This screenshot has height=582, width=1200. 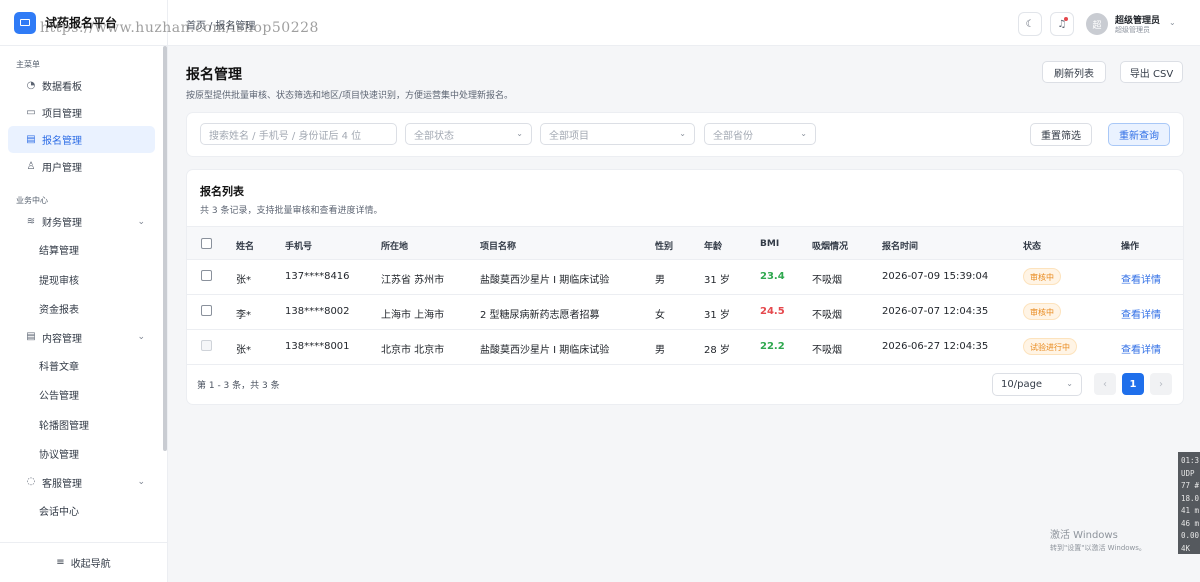 What do you see at coordinates (468, 134) in the screenshot?
I see `status-select: 全部状态 ⌄` at bounding box center [468, 134].